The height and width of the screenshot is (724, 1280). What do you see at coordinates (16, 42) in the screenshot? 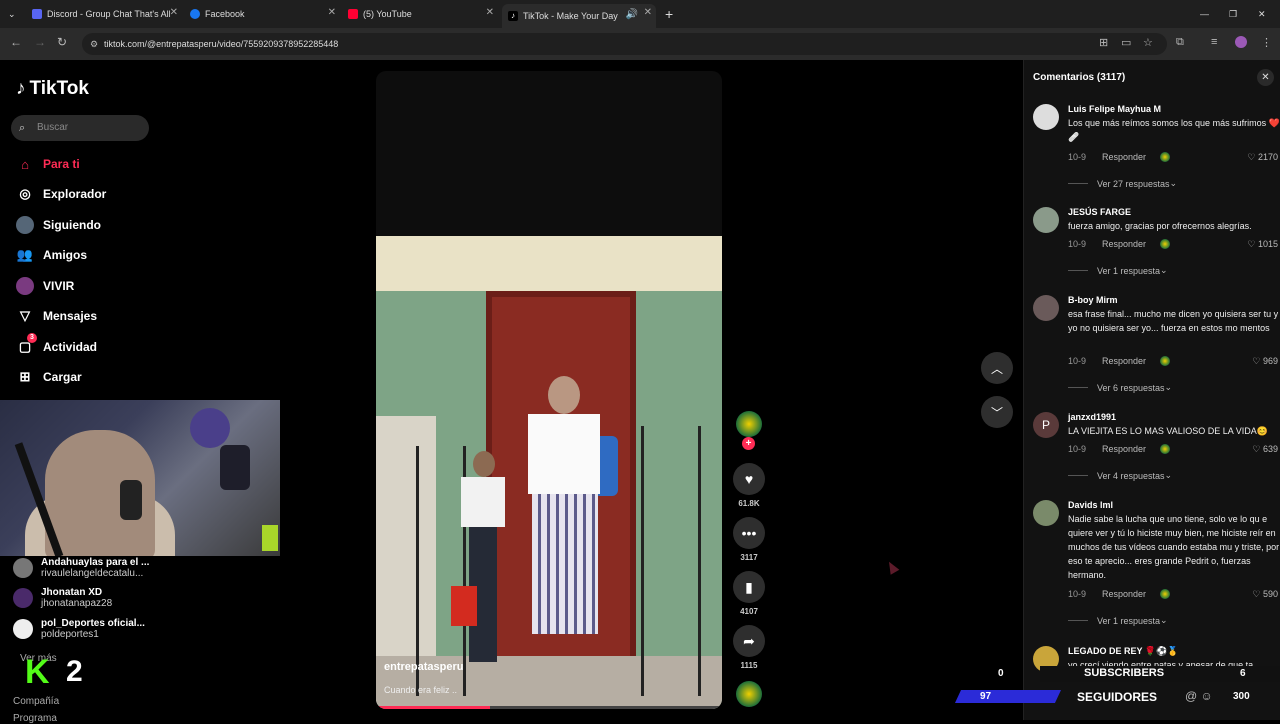
I see `back-icon: ←` at bounding box center [16, 42].